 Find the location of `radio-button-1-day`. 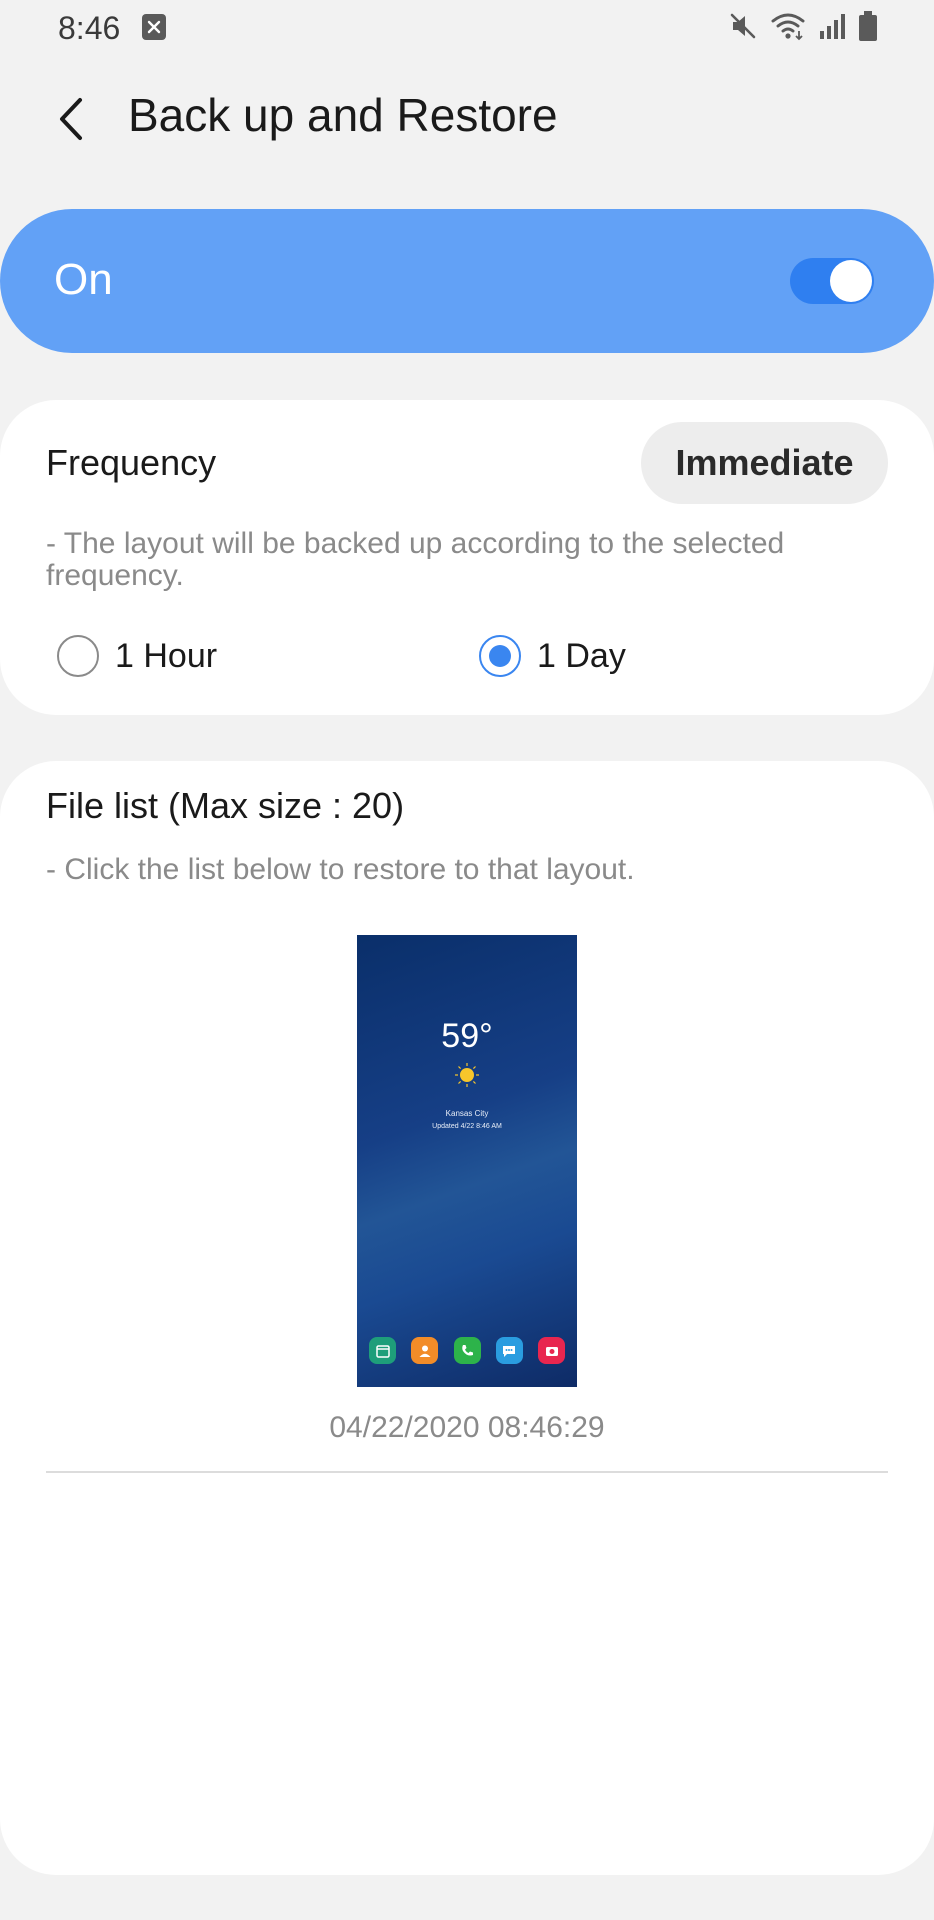

radio-button-1-day is located at coordinates (500, 656).